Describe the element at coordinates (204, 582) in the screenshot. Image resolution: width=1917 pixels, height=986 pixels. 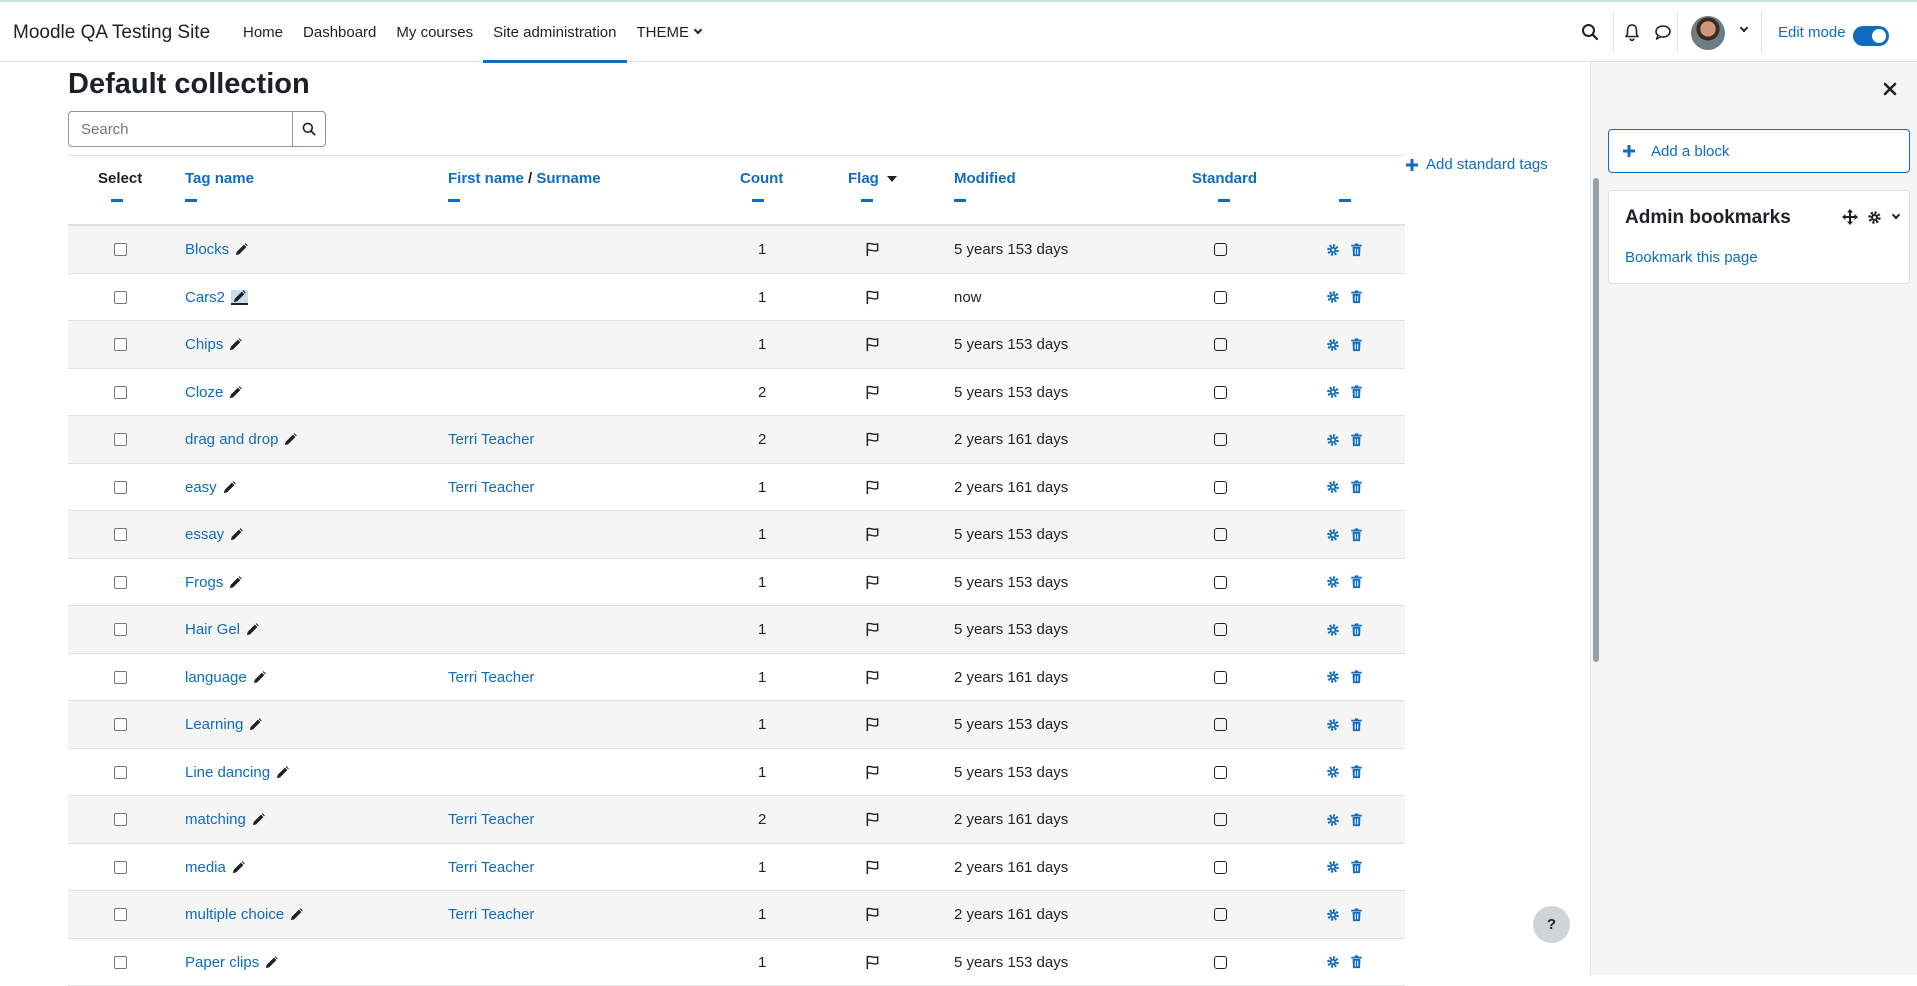
I see `tag-name-link: Frogs` at that location.